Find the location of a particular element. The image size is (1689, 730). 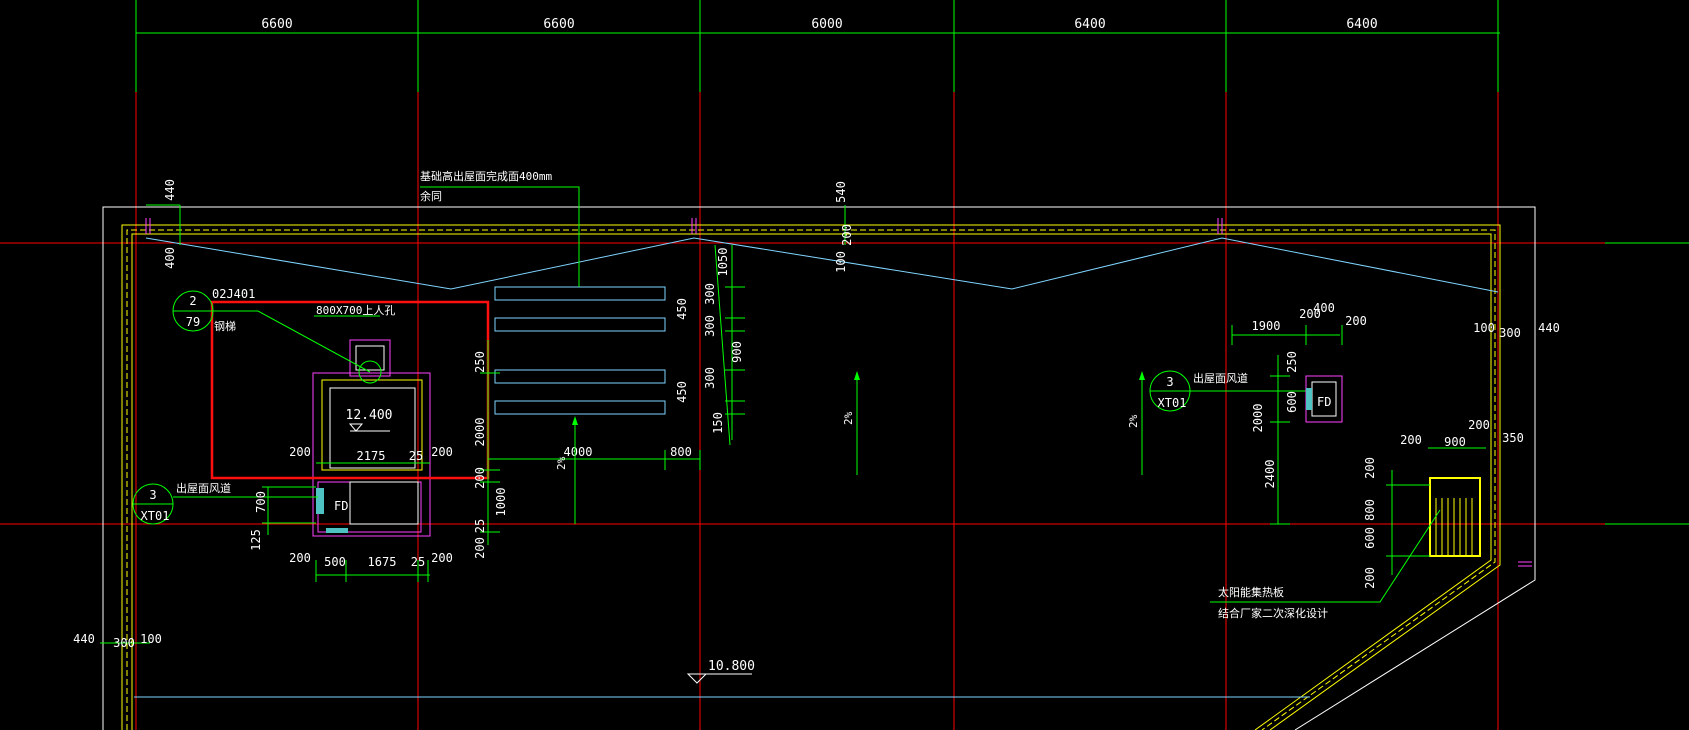

dim-200-e: 200 is located at coordinates (442, 452).